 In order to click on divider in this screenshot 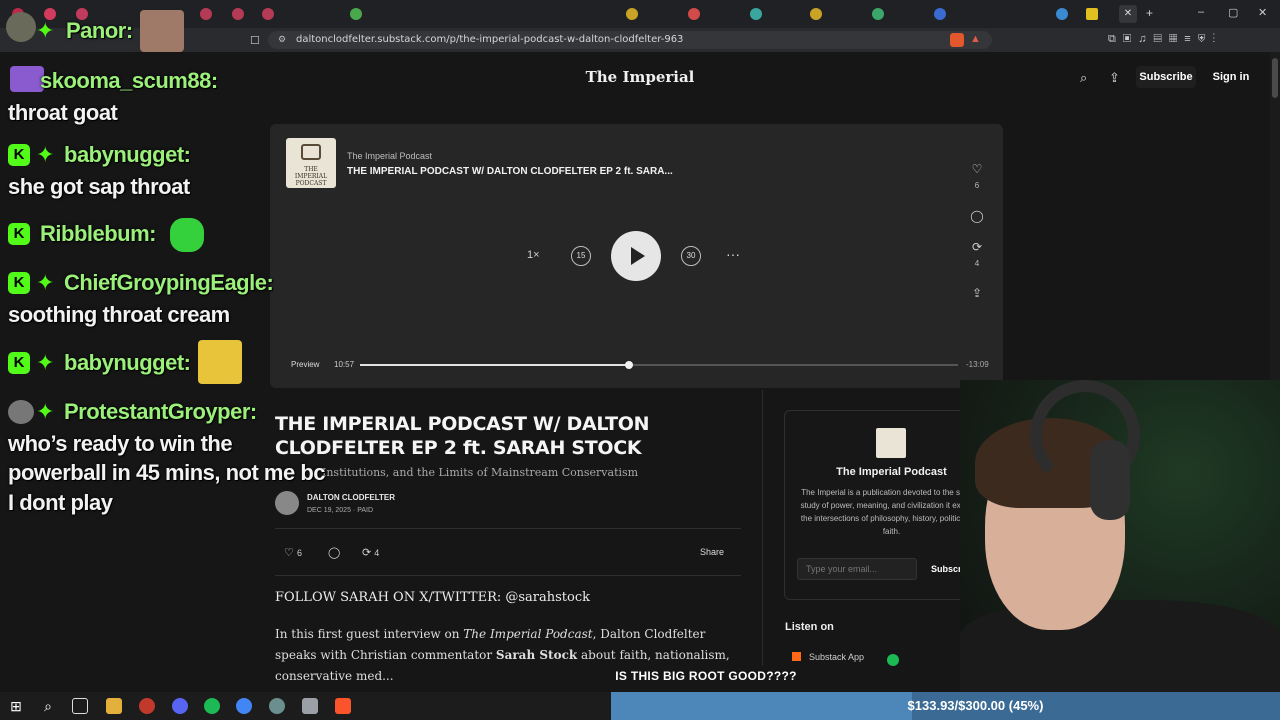, I will do `click(508, 575)`.